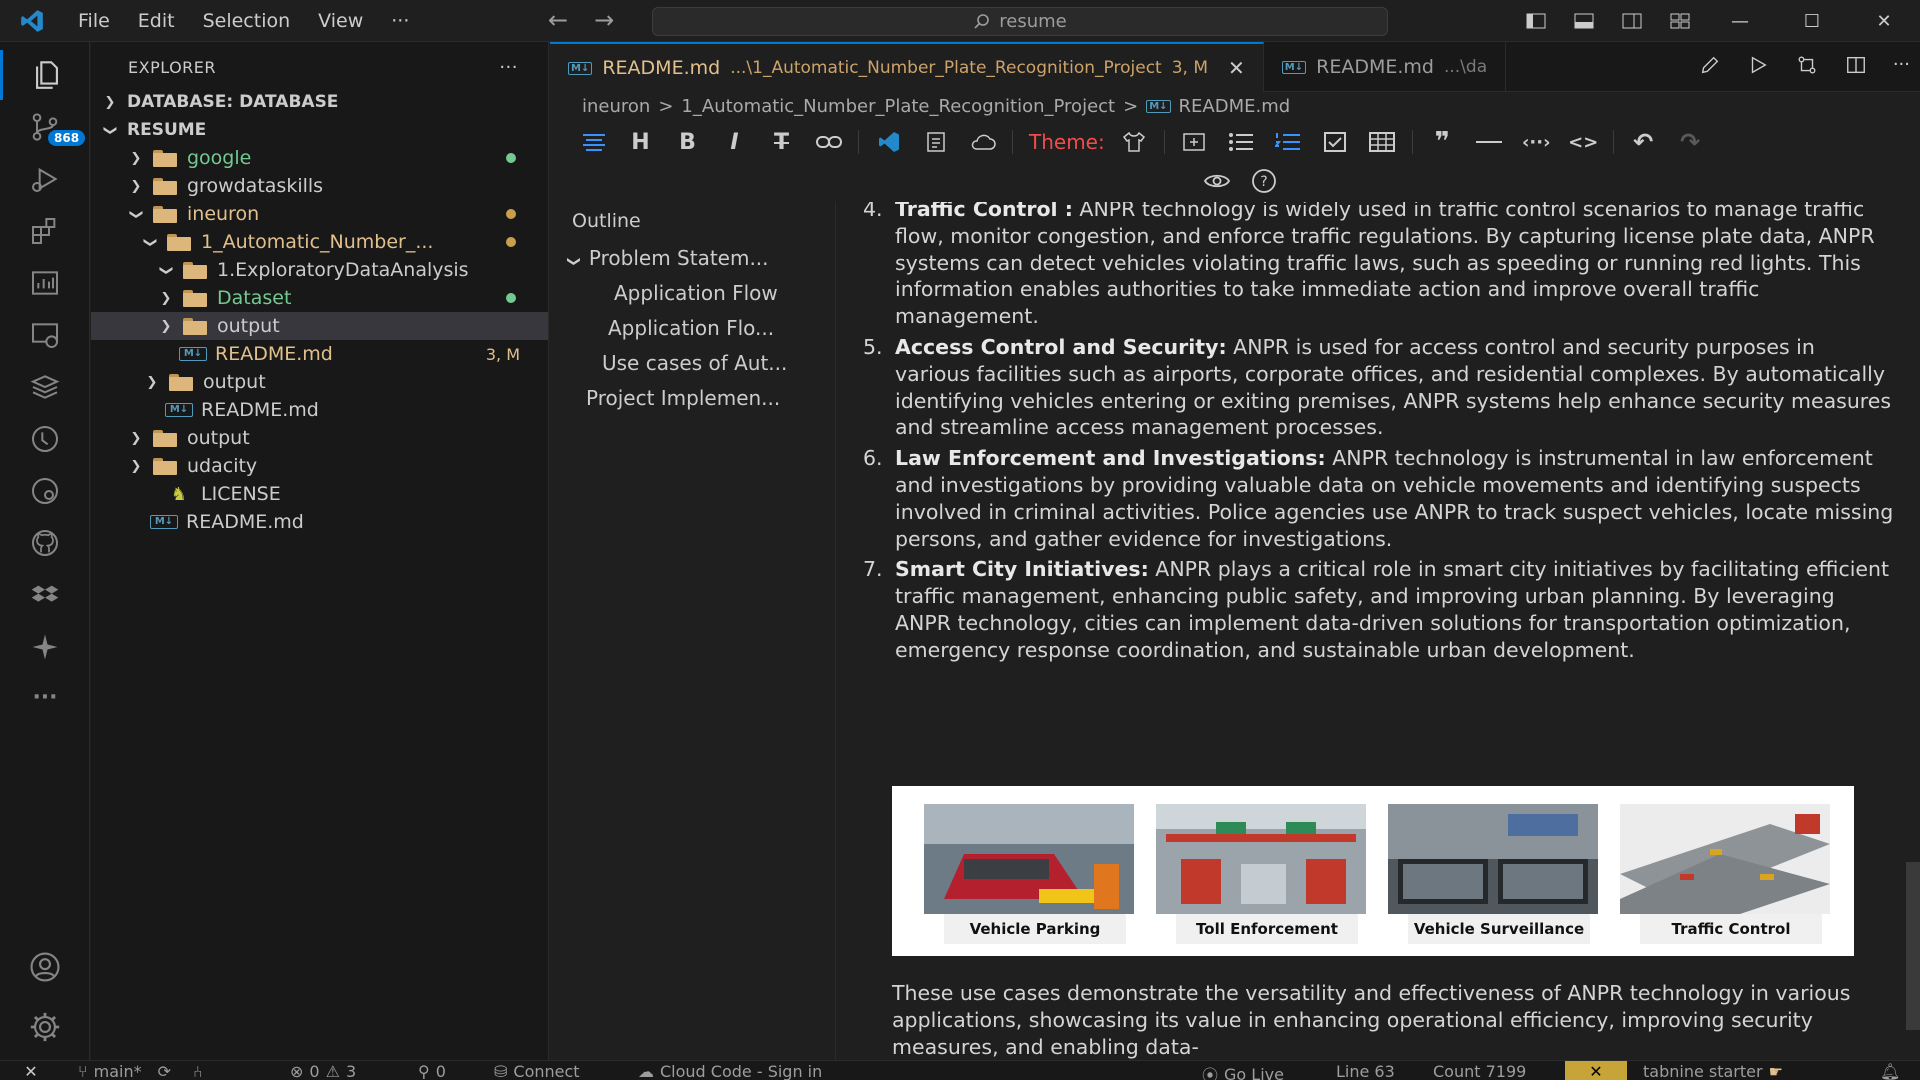  What do you see at coordinates (616, 106) in the screenshot?
I see `breadcrumb-item: ineuron` at bounding box center [616, 106].